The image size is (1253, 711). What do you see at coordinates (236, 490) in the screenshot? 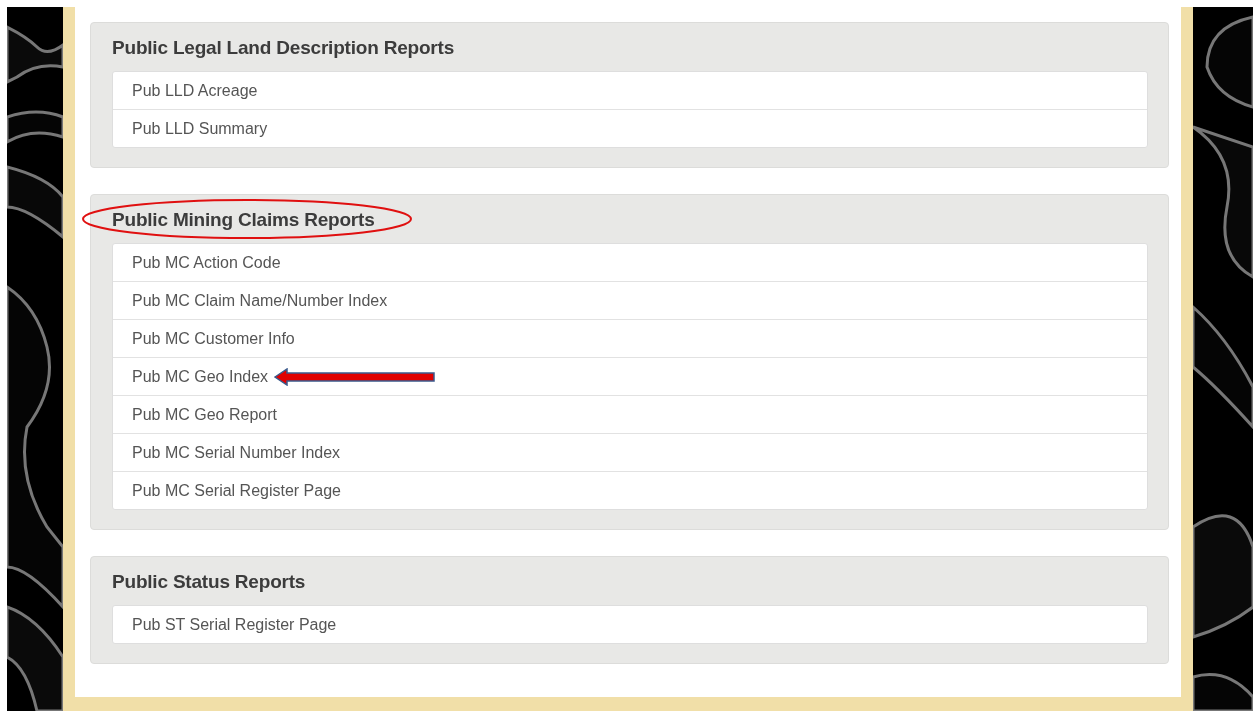
I see `report-link: Pub MC Serial Register Page` at bounding box center [236, 490].